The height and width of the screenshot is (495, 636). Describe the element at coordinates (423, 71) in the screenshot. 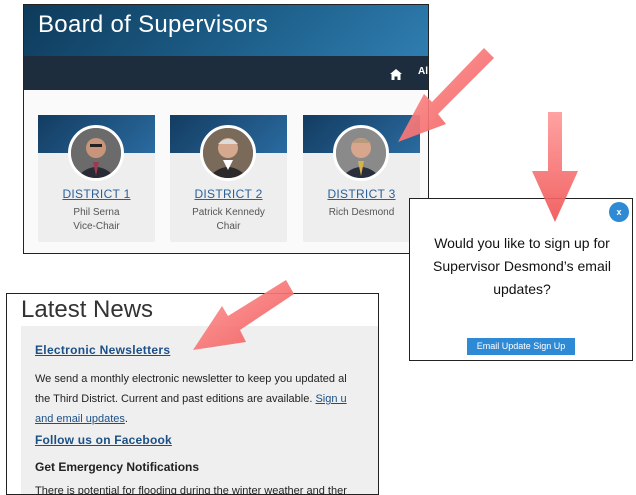

I see `nav-item-all: Al` at that location.